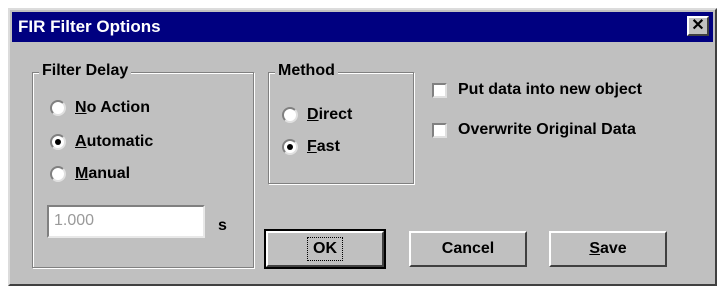 This screenshot has width=718, height=291. What do you see at coordinates (58, 174) in the screenshot?
I see `radio-button-manual` at bounding box center [58, 174].